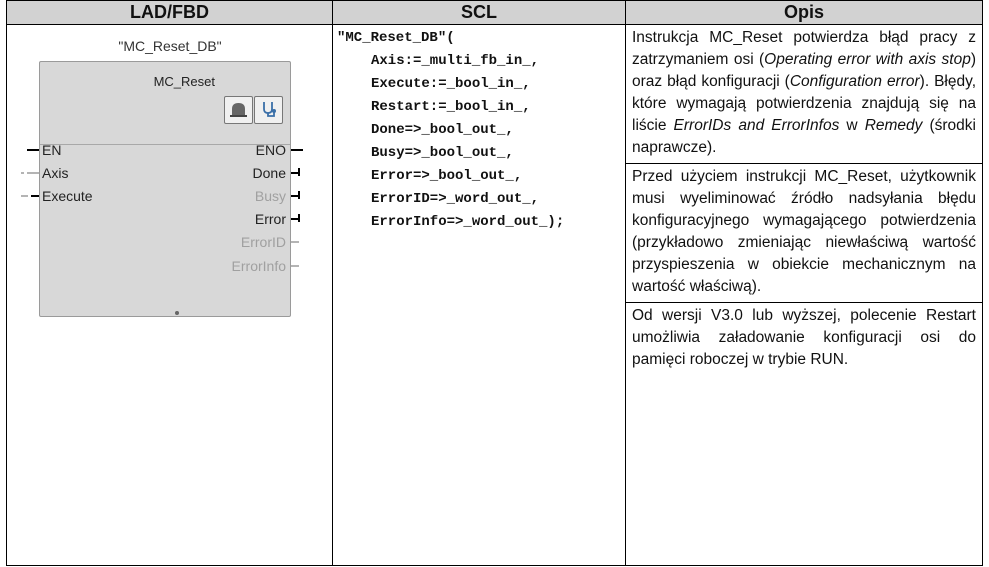 This screenshot has height=567, width=989. Describe the element at coordinates (269, 173) in the screenshot. I see `pin-done: Done` at that location.